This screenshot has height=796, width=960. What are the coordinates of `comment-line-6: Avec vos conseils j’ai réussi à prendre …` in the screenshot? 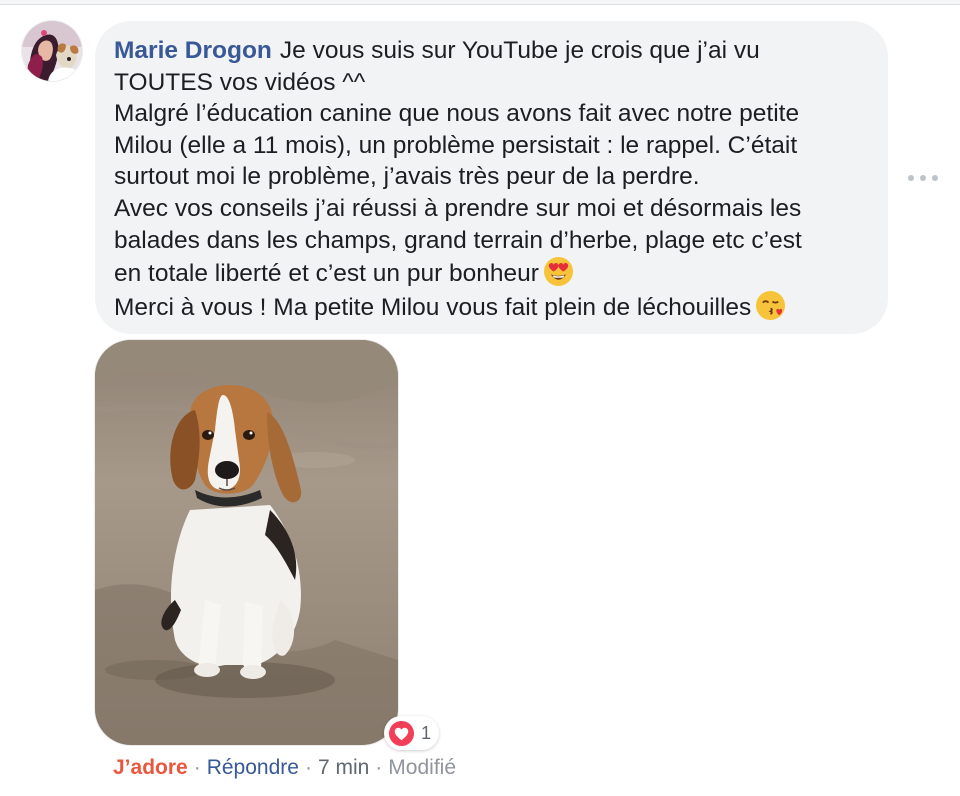 It's located at (458, 208).